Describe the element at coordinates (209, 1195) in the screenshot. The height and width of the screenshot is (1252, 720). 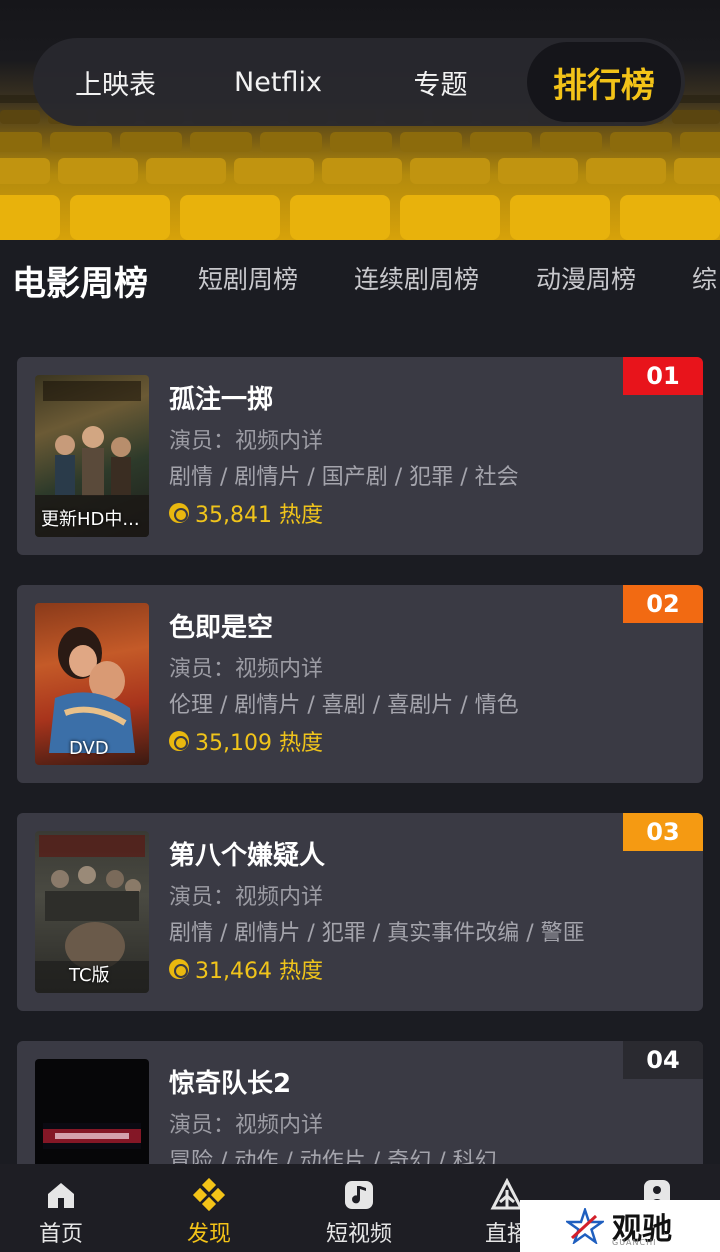
I see `discover-icon` at that location.